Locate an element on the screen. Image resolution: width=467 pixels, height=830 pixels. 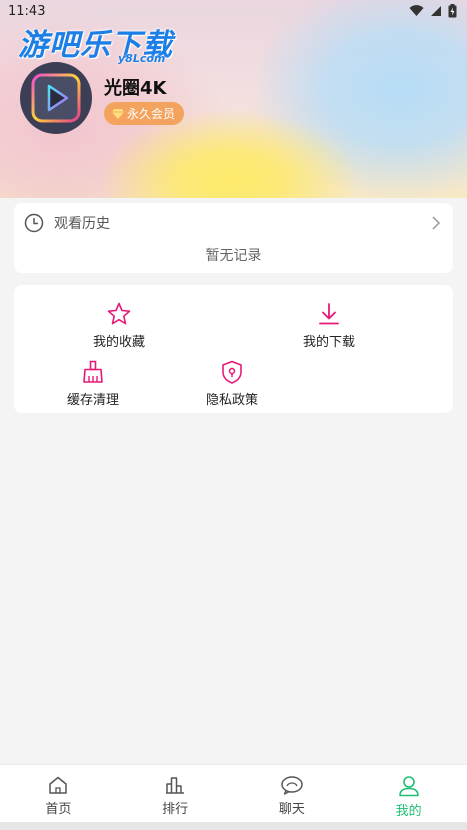
tab-chat: 聊天 is located at coordinates (292, 793).